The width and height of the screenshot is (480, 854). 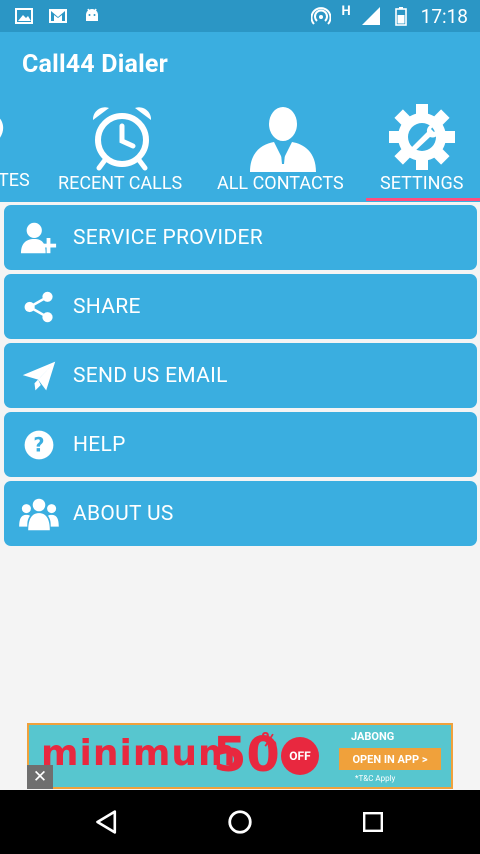 What do you see at coordinates (321, 16) in the screenshot?
I see `hotspot-icon` at bounding box center [321, 16].